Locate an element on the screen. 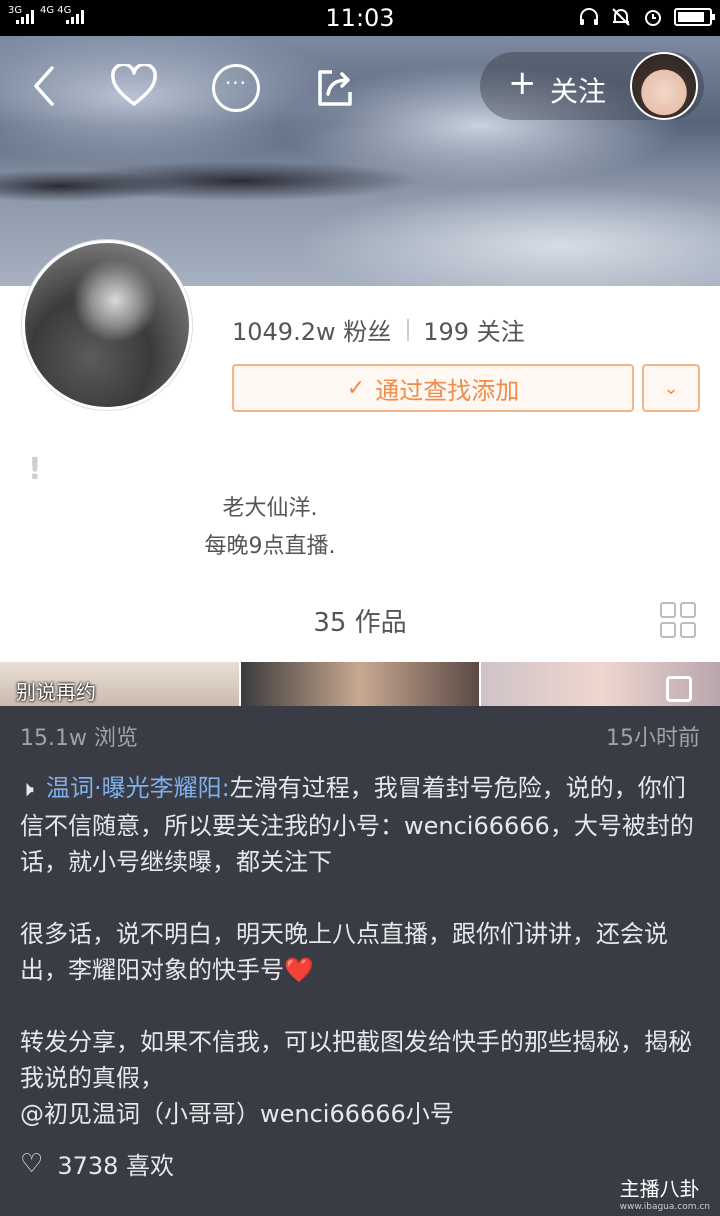 This screenshot has width=720, height=1216. status-bar: 3G 4G 4G 11:03 is located at coordinates (360, 18).